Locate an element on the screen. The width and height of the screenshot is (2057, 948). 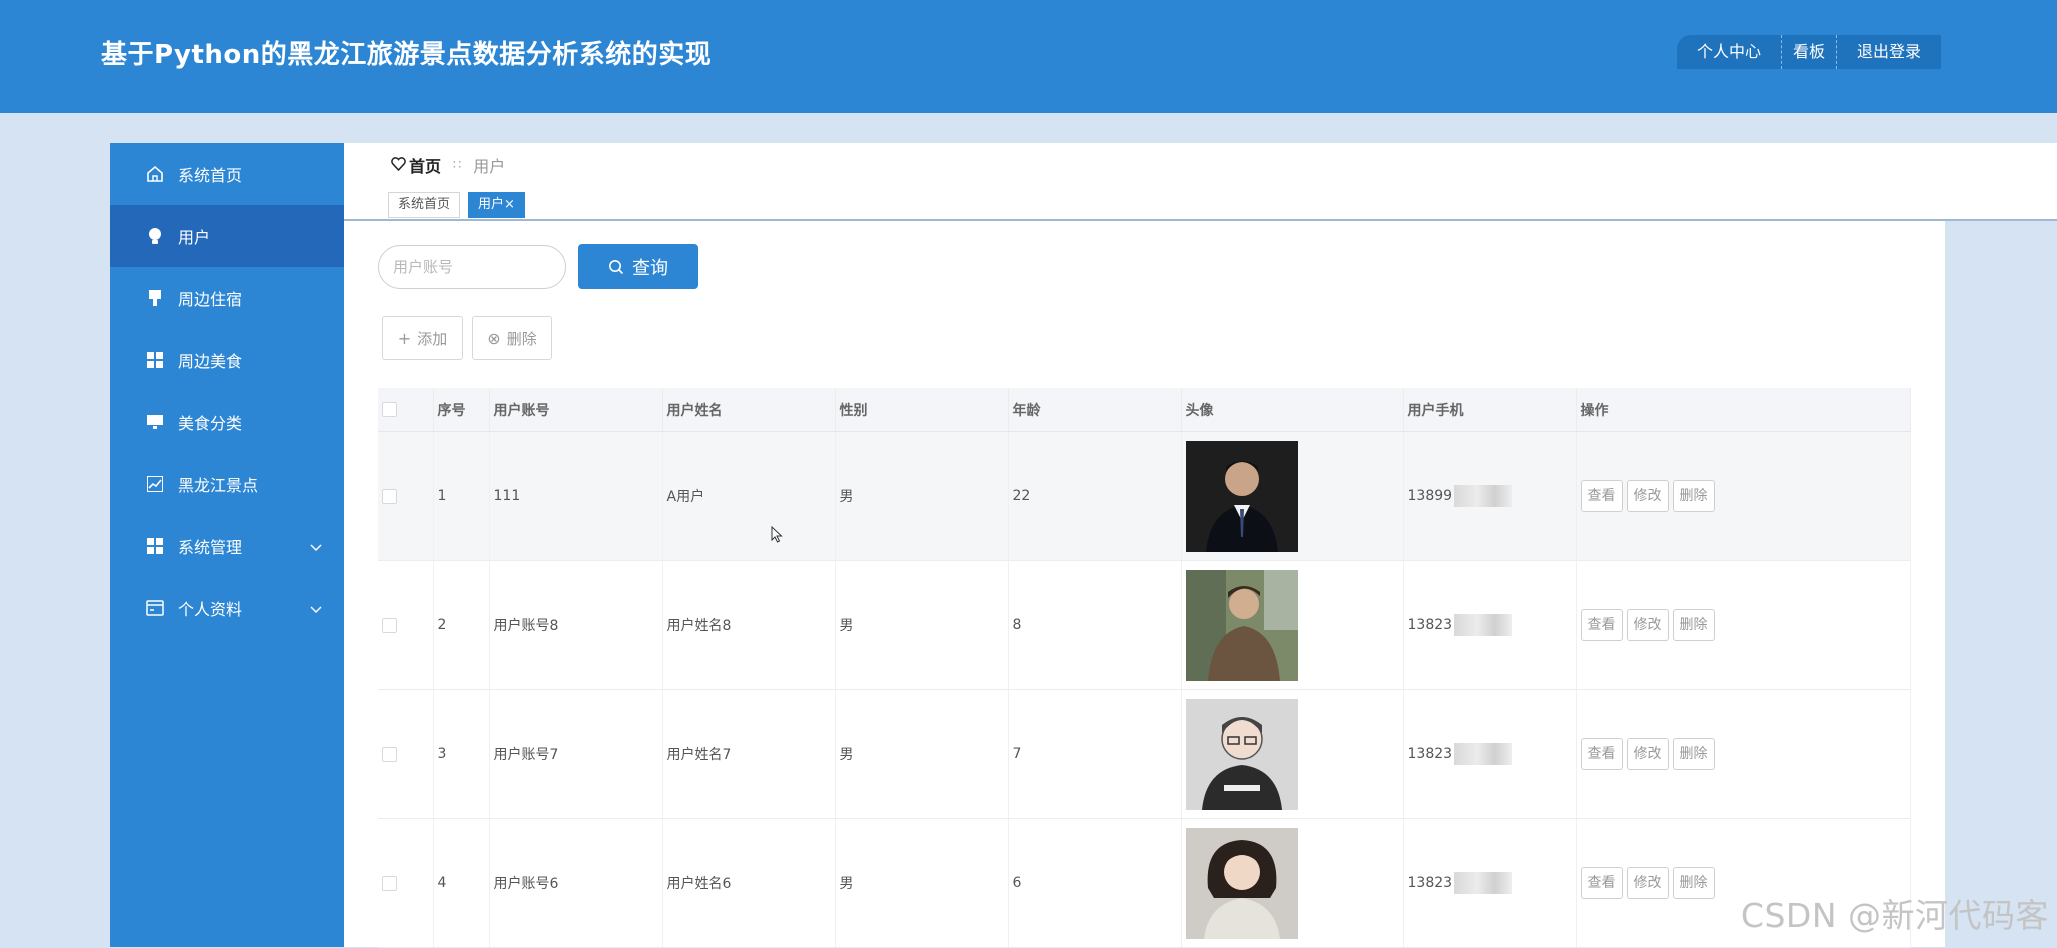
chevron-down-icon is located at coordinates (316, 608).